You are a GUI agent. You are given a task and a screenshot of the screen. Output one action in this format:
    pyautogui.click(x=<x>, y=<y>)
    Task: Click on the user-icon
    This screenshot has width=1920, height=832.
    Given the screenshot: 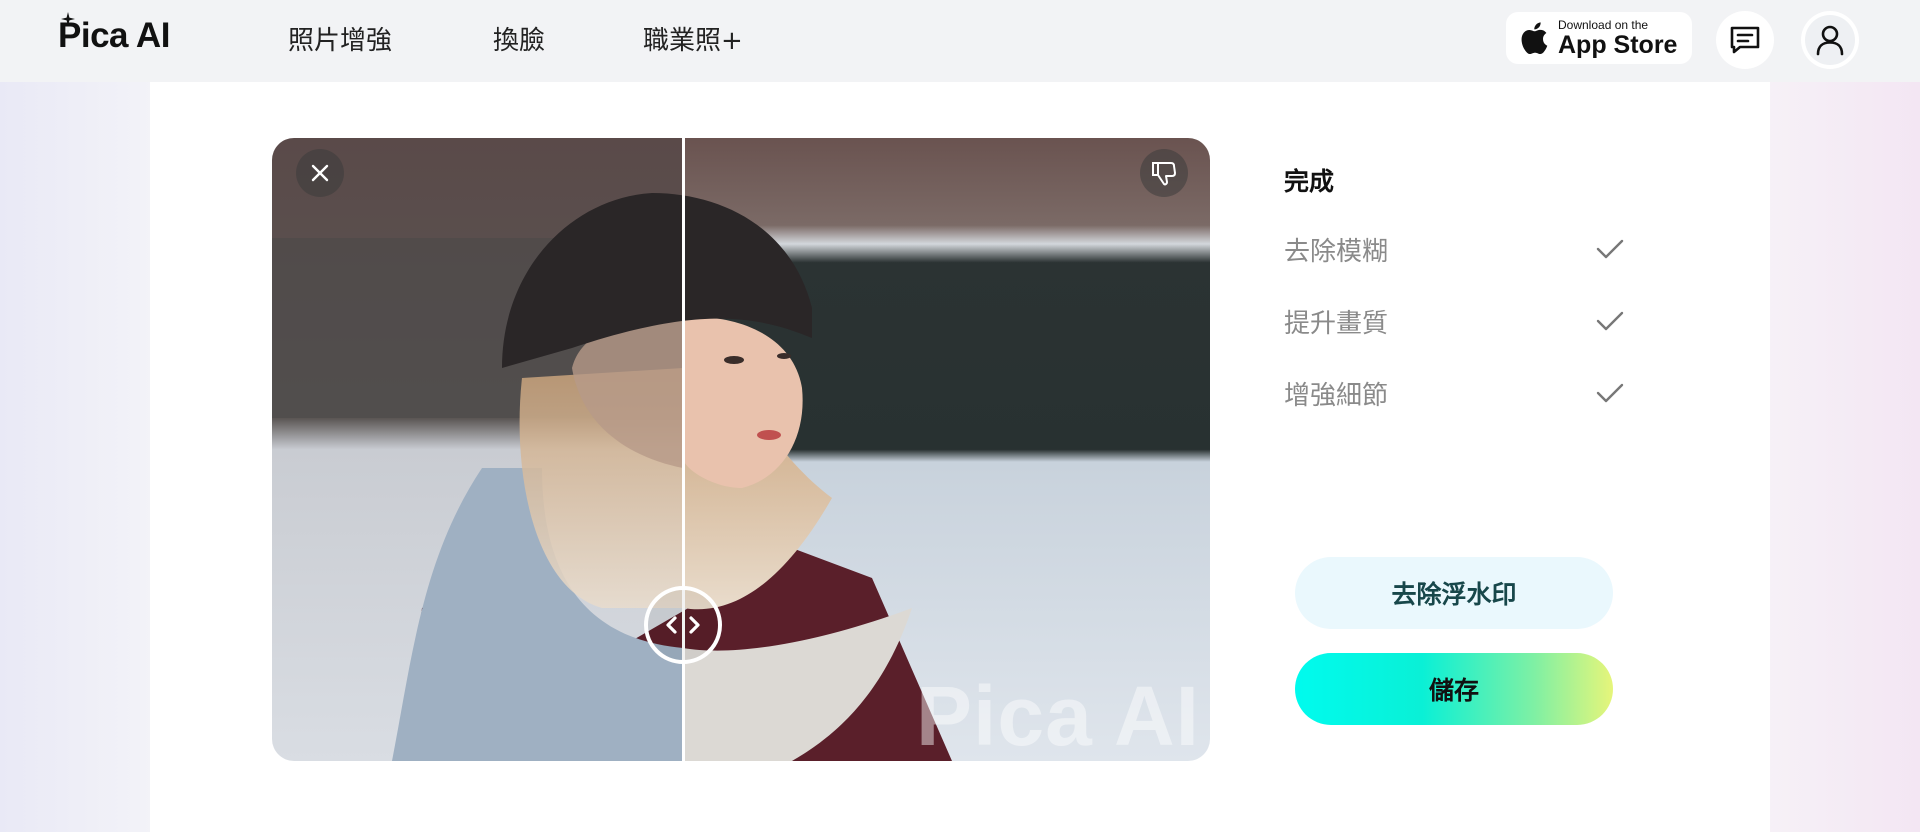 What is the action you would take?
    pyautogui.click(x=1830, y=40)
    